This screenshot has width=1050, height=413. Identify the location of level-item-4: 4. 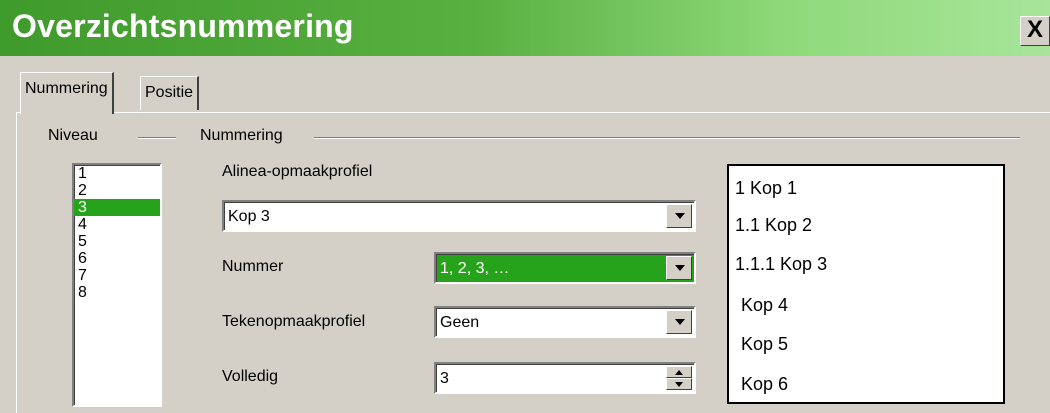
(117, 224).